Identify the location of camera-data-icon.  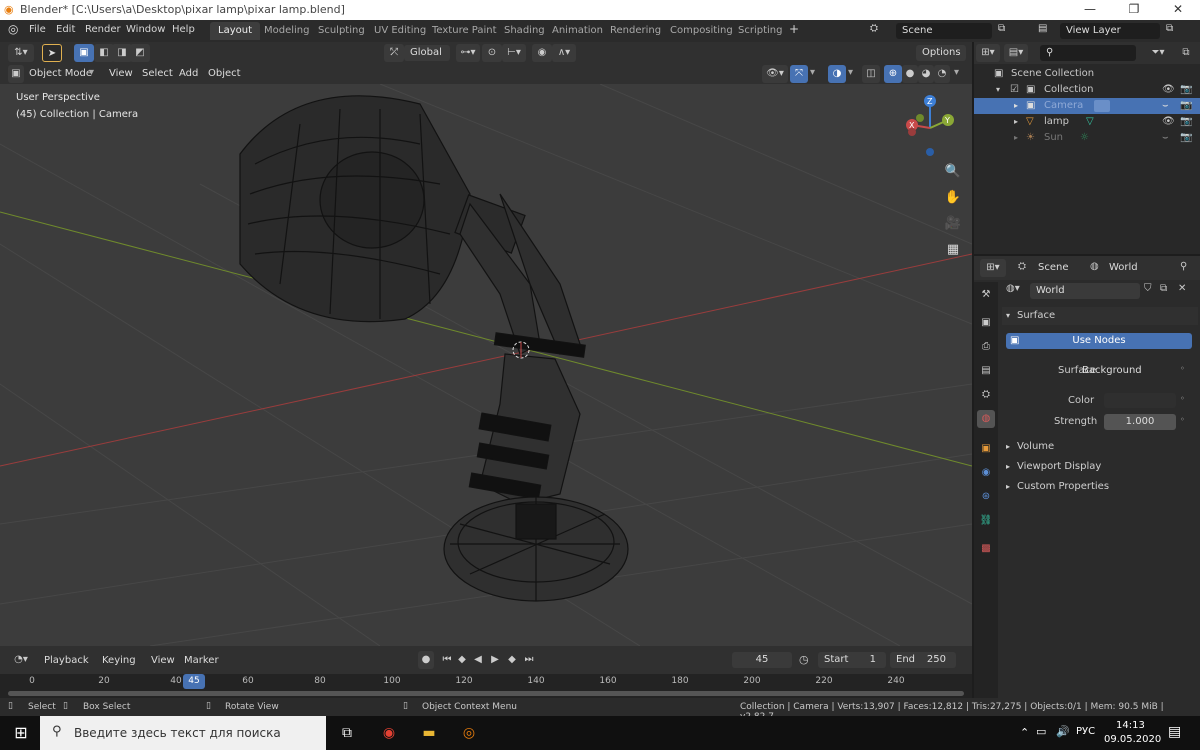
(1102, 106).